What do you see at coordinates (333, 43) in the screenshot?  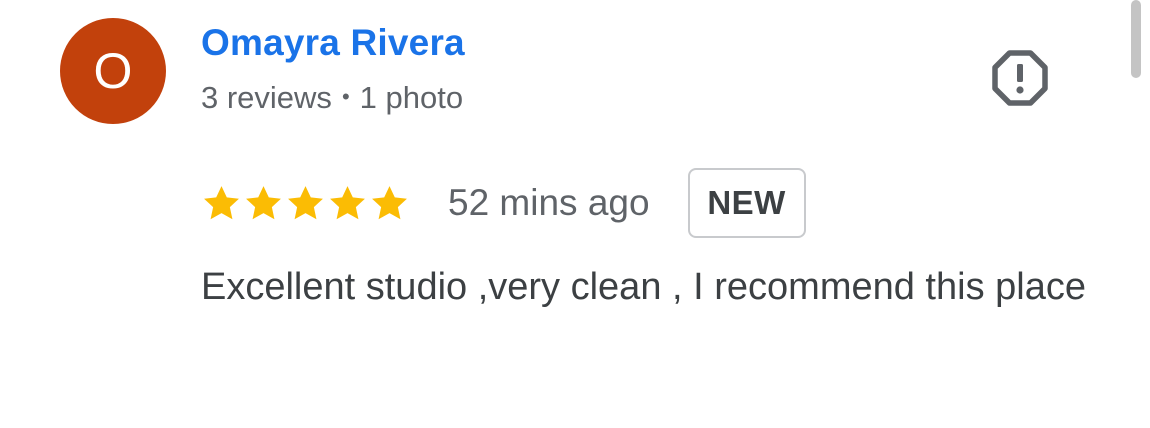 I see `reviewer-name: Omayra Rivera` at bounding box center [333, 43].